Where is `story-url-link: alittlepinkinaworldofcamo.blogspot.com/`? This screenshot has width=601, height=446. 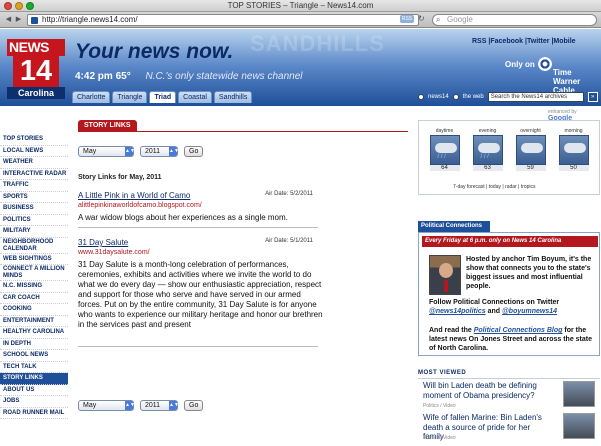 story-url-link: alittlepinkinaworldofcamo.blogspot.com/ is located at coordinates (243, 205).